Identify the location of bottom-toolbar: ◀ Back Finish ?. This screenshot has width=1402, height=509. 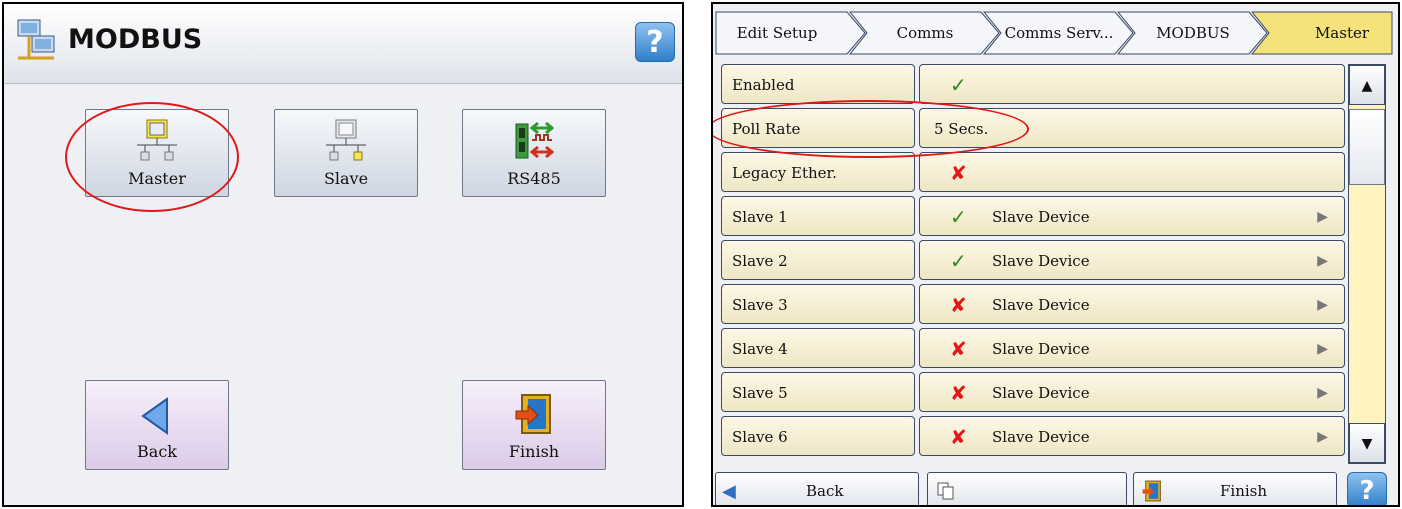
(1055, 488).